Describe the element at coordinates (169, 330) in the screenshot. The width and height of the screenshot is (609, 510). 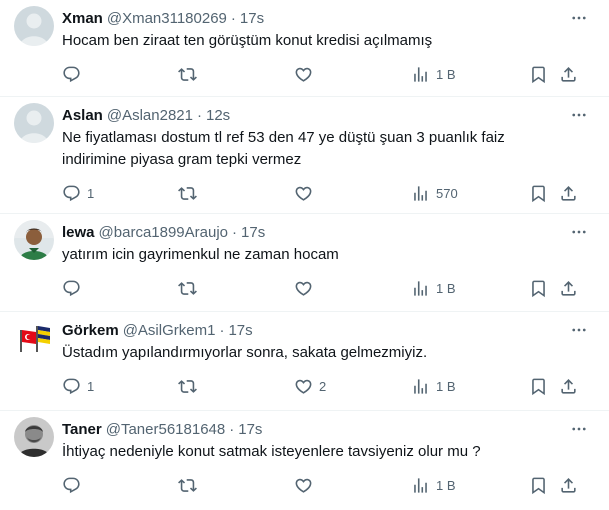
I see `user-handle: @AsilGrkem1` at that location.